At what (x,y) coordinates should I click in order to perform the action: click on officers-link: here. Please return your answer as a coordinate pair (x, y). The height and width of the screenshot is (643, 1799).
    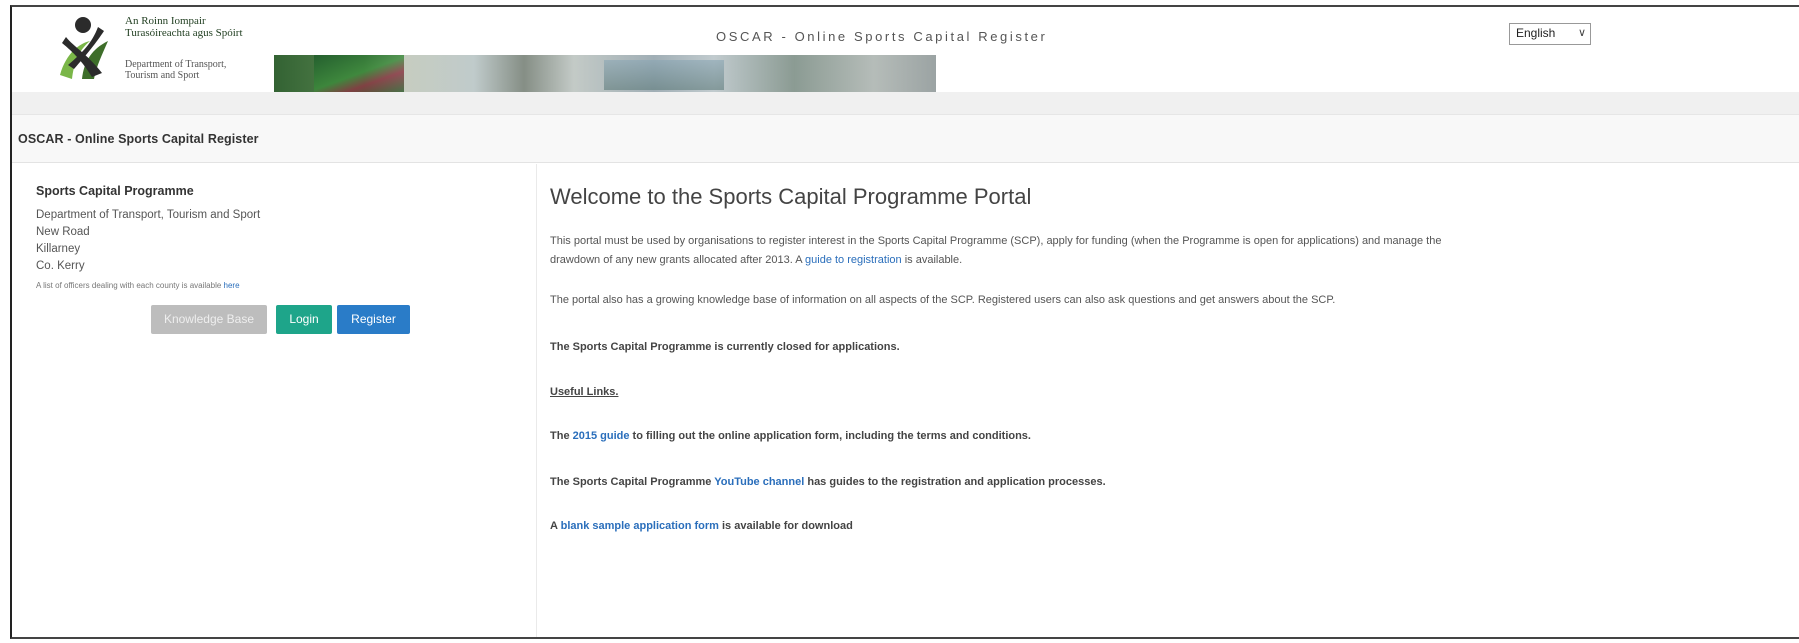
    Looking at the image, I should click on (232, 285).